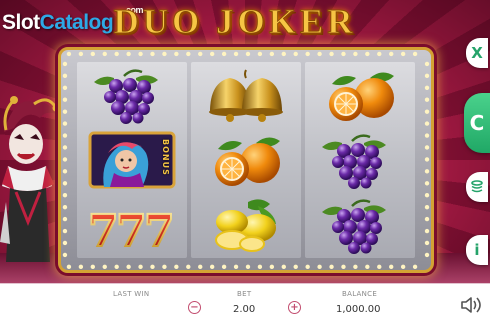  Describe the element at coordinates (131, 294) in the screenshot. I see `last-win-label: LAST WIN` at that location.